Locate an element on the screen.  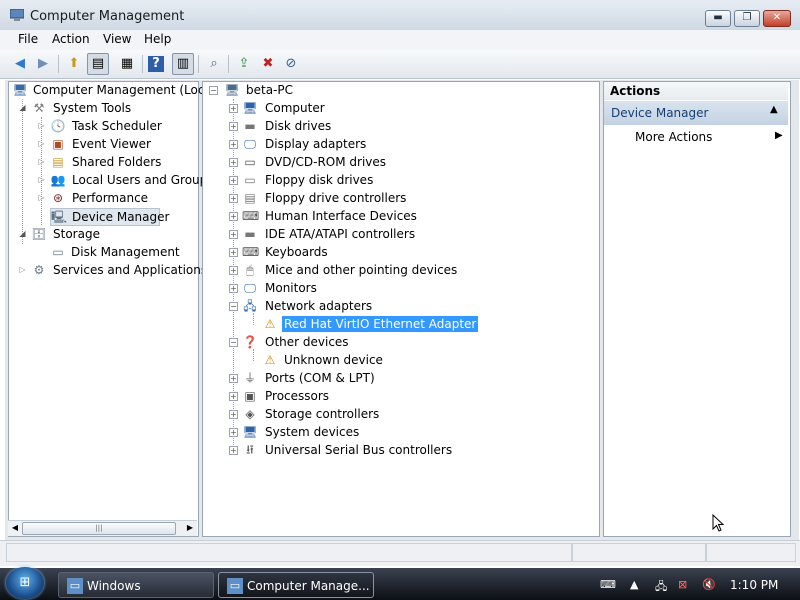
disable-device-icon: ⊘ is located at coordinates (291, 64).